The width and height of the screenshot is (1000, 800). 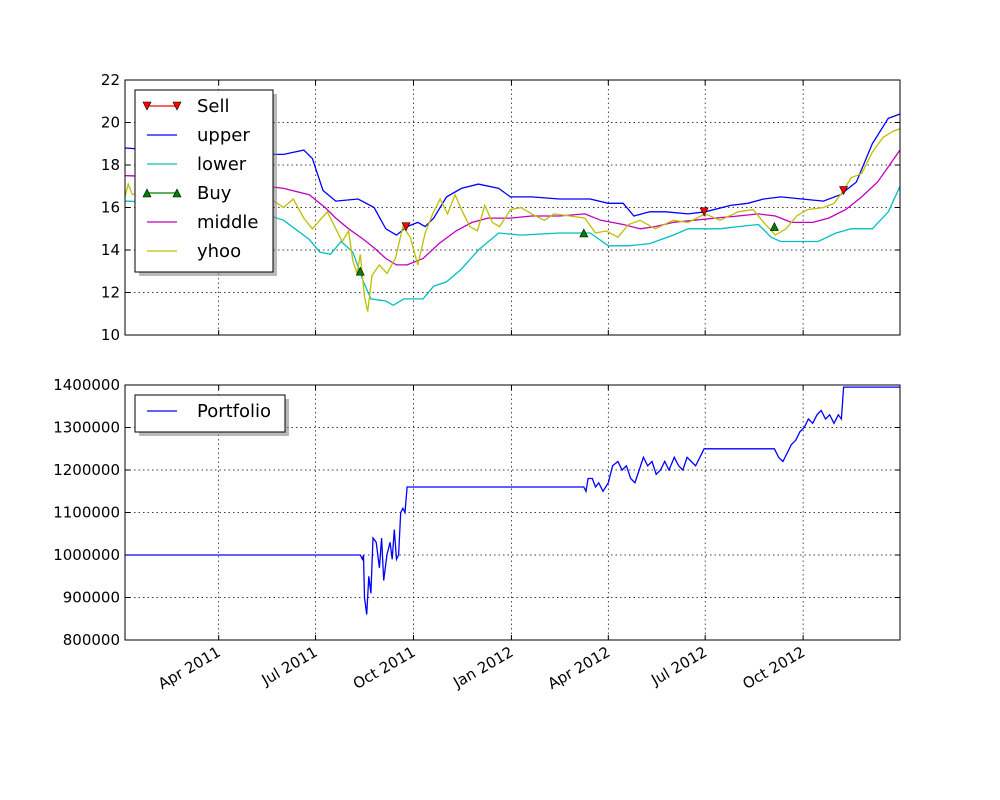 What do you see at coordinates (110, 80) in the screenshot?
I see `y-tick-label: 22` at bounding box center [110, 80].